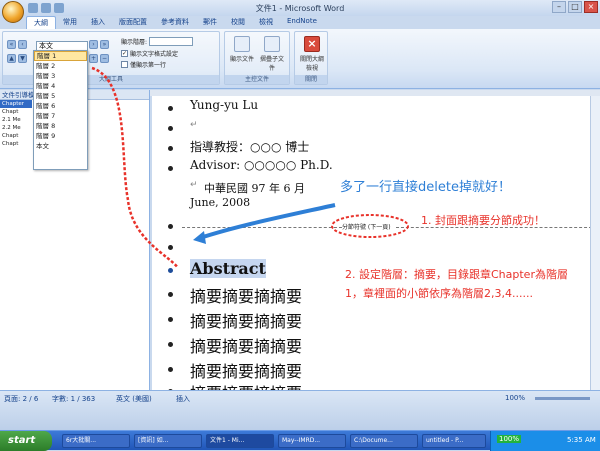 This screenshot has height=451, width=600. What do you see at coordinates (271, 64) in the screenshot?
I see `collapse-subdocs-label: 摺疊子文件` at bounding box center [271, 64].